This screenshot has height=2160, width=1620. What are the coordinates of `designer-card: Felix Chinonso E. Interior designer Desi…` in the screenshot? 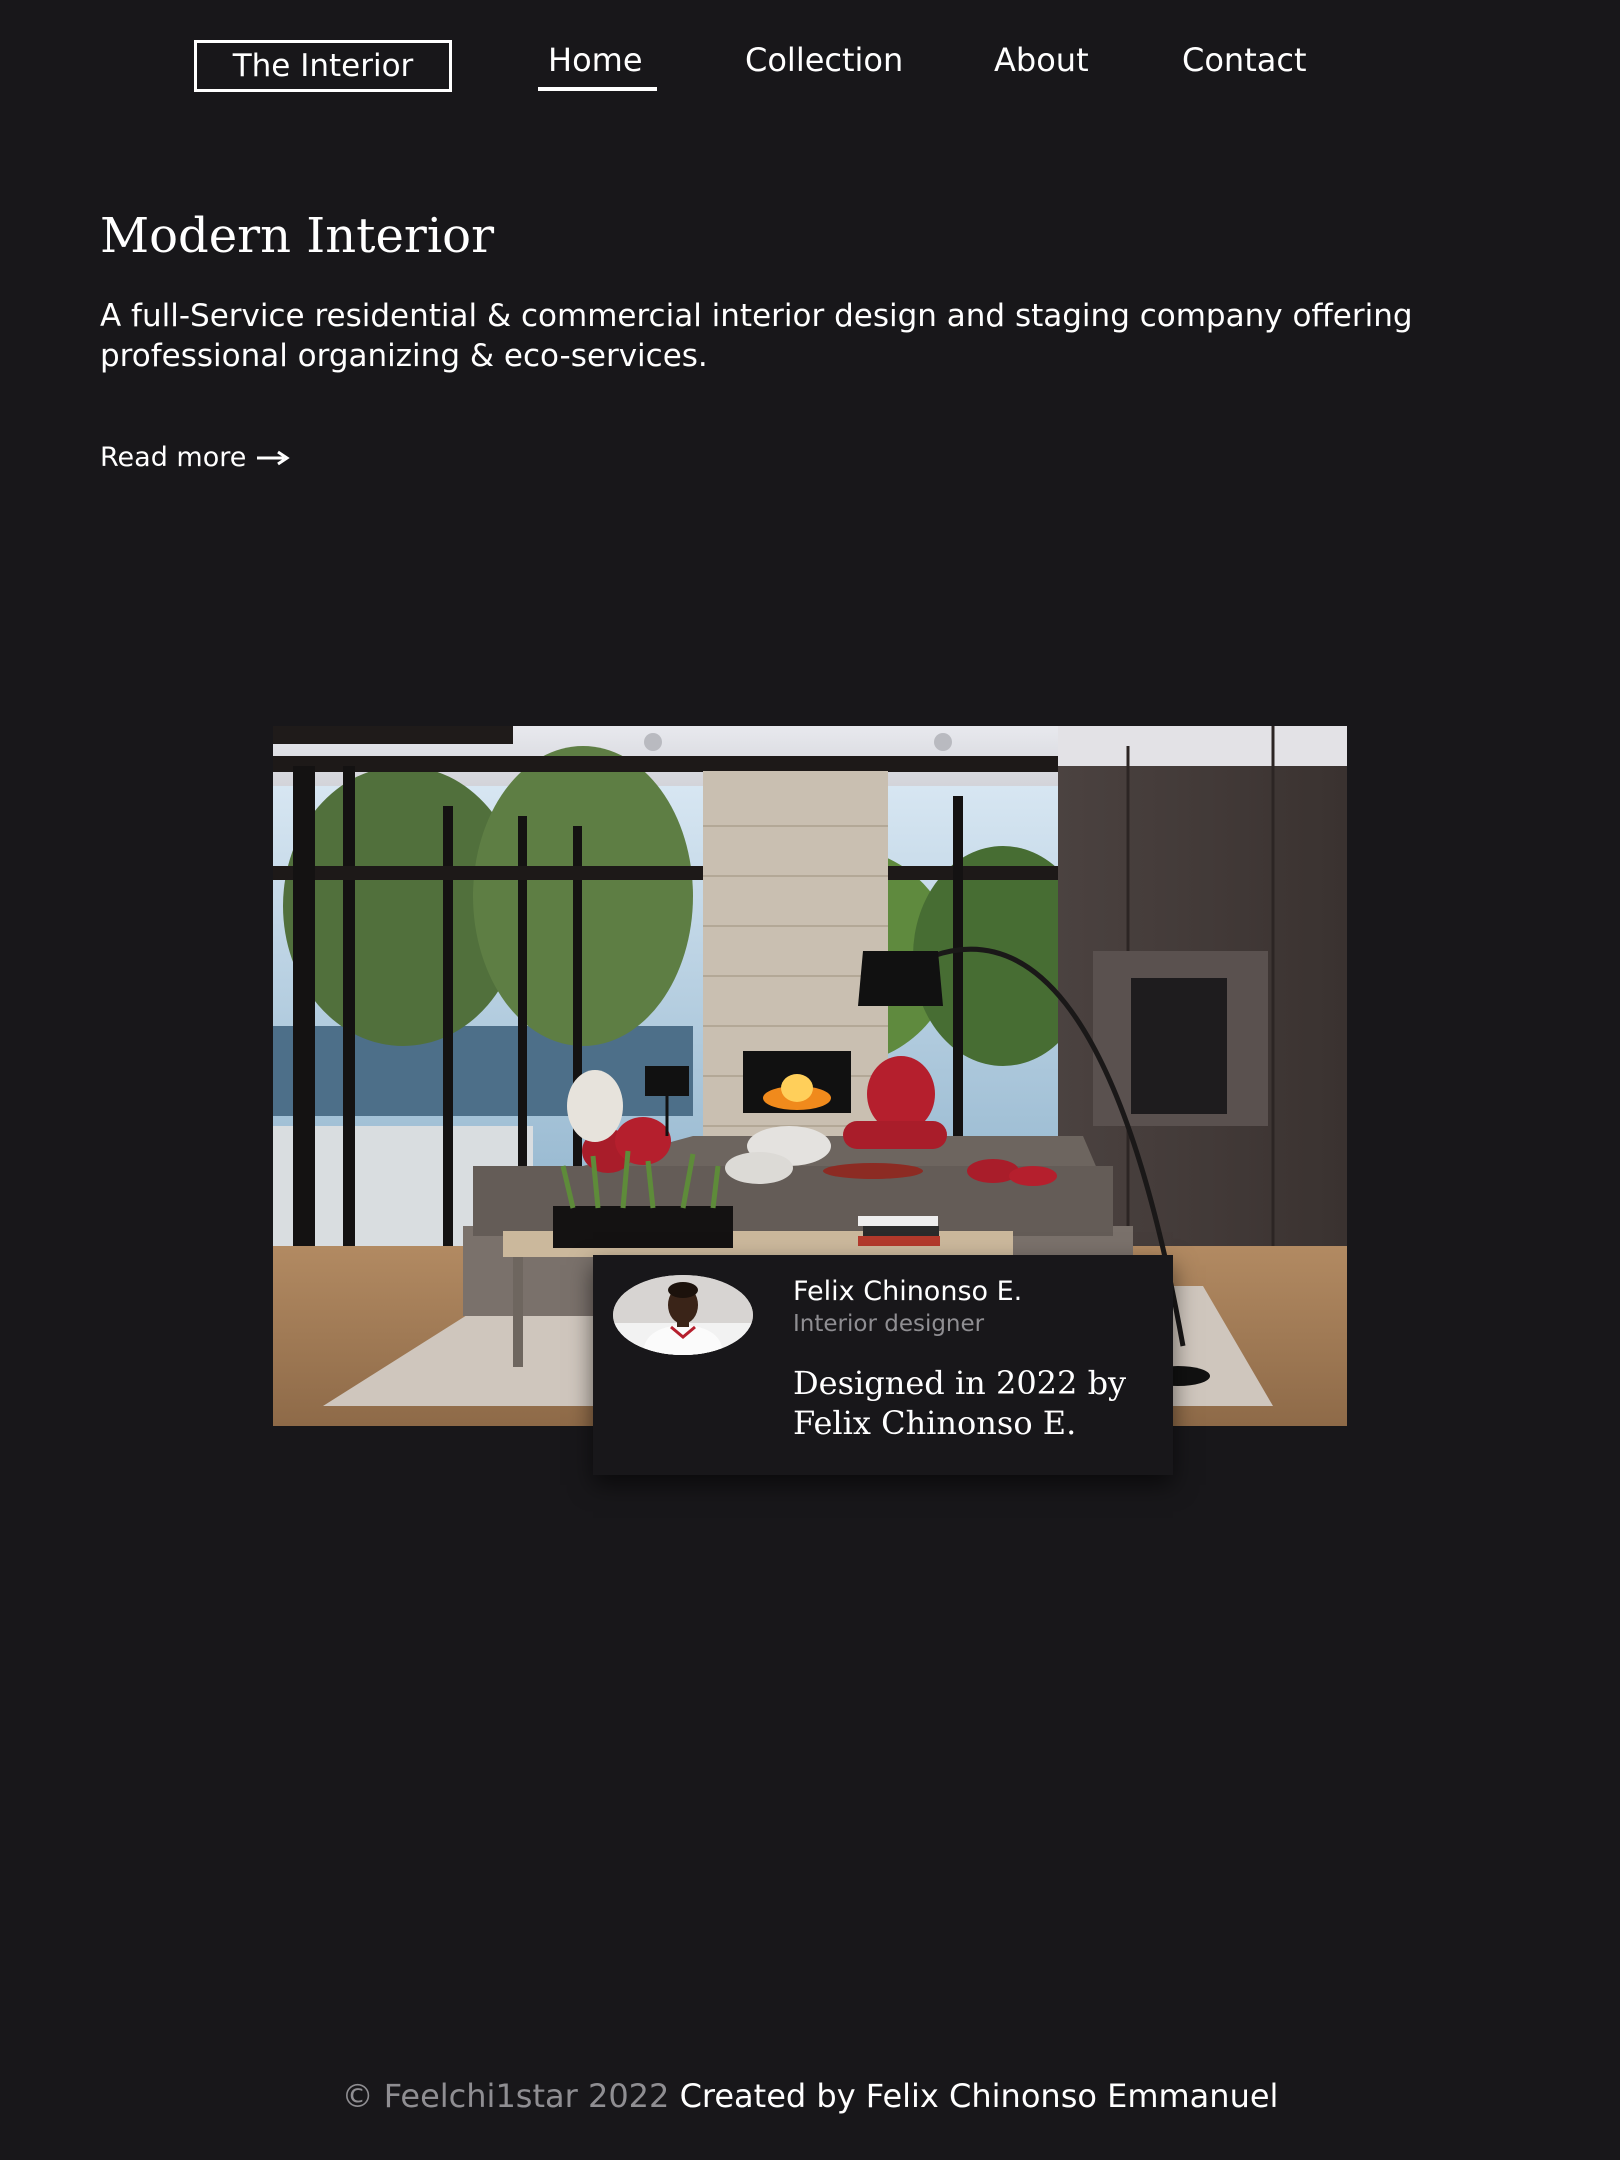 It's located at (883, 1365).